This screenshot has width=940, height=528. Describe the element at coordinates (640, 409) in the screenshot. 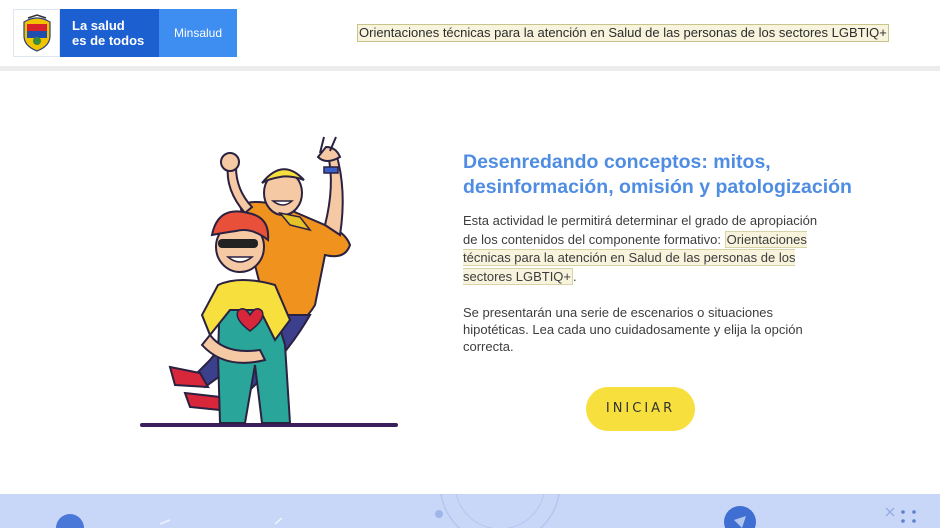

I see `start-button: INICIAR` at that location.